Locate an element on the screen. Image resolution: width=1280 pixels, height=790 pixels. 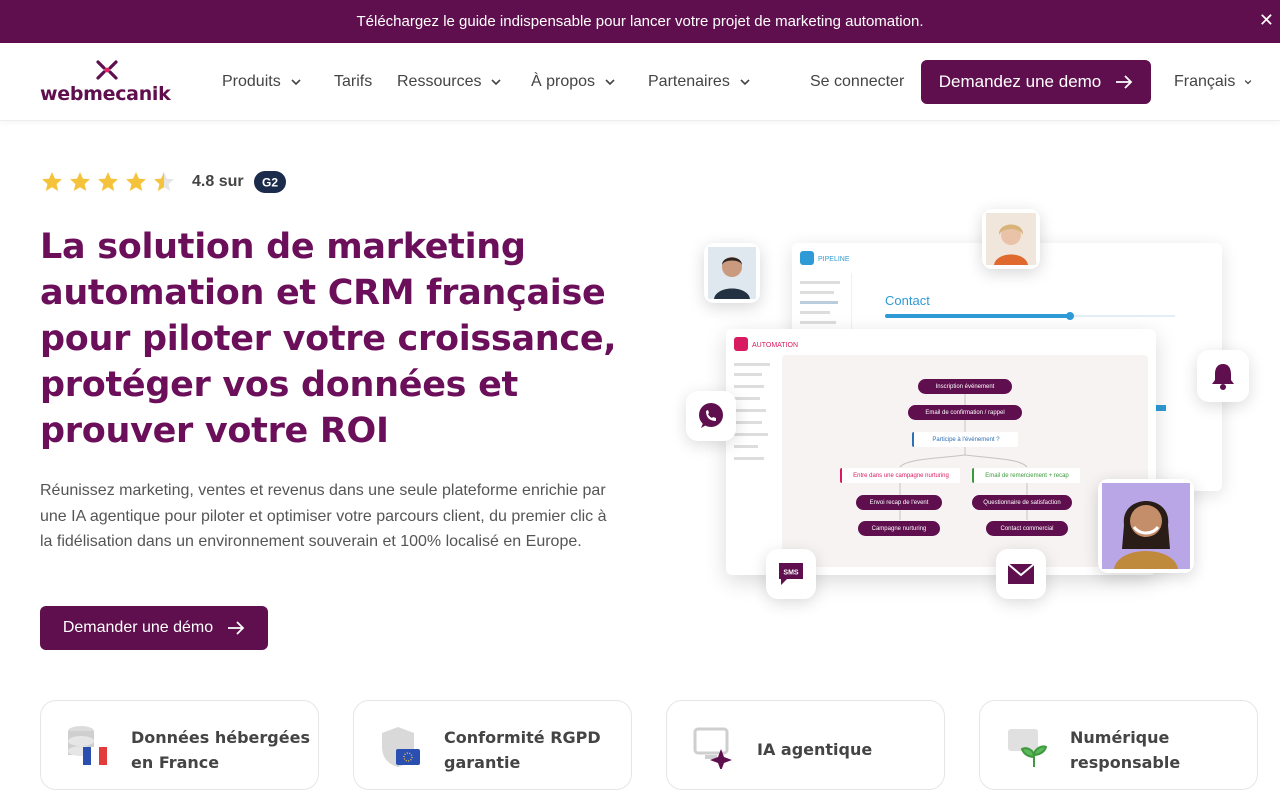
nav-ressources: Ressources is located at coordinates (450, 82).